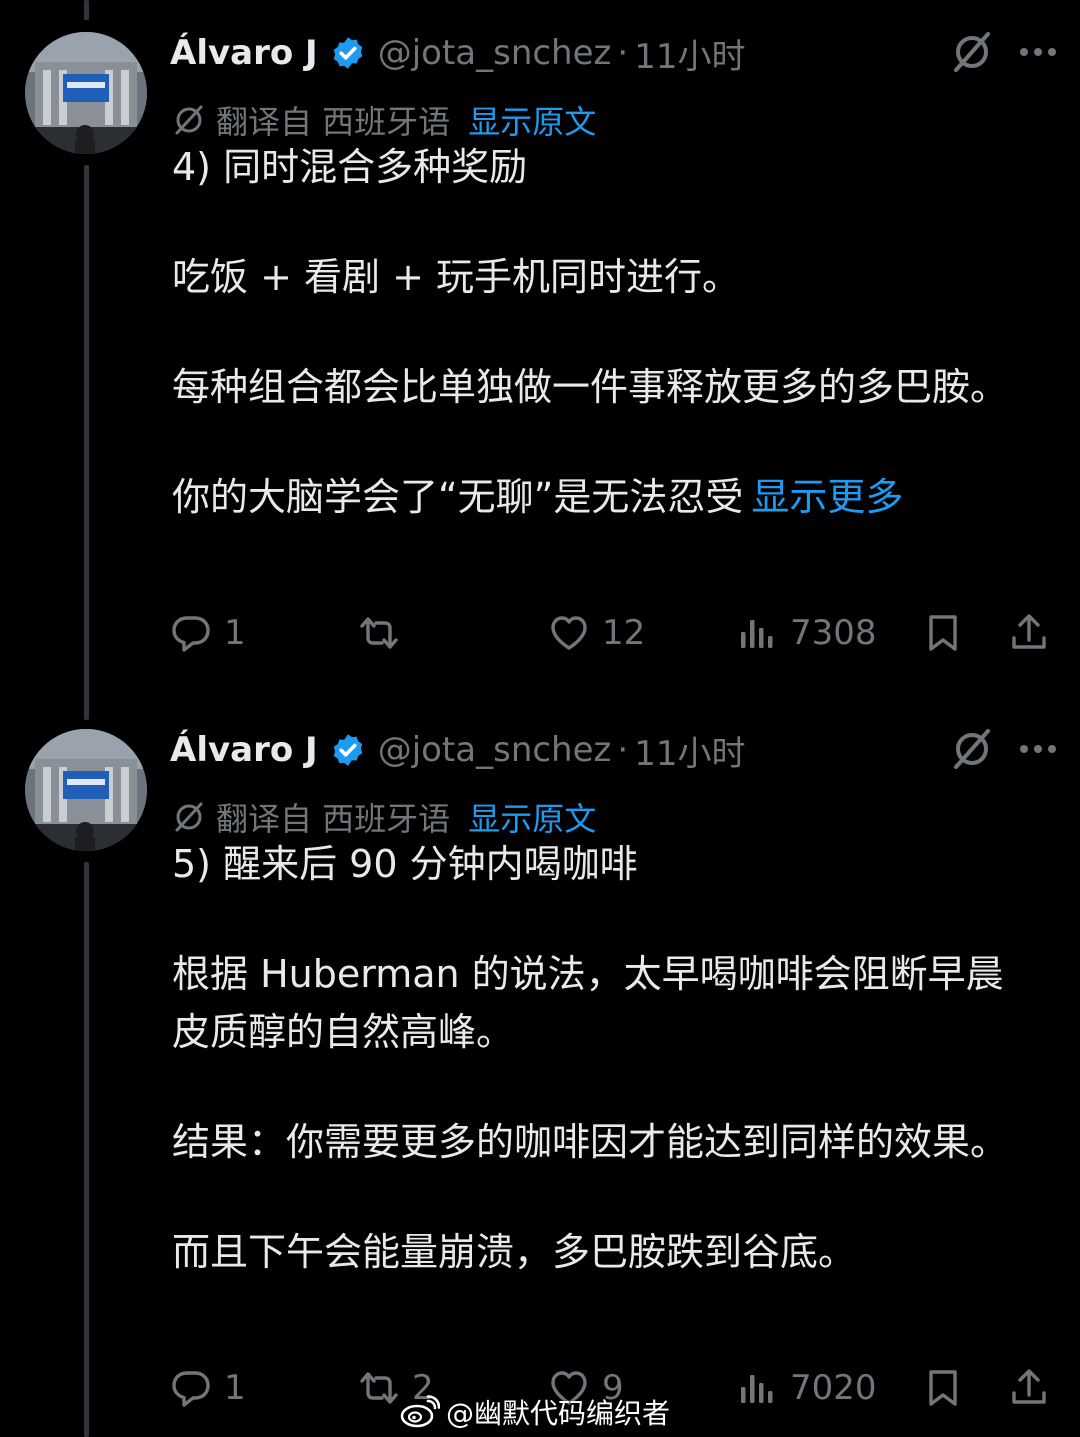 The image size is (1080, 1437). Describe the element at coordinates (456, 277) in the screenshot. I see `tweet-paragraph: 吃饭 + 看剧 + 玩手机同时进行。` at that location.